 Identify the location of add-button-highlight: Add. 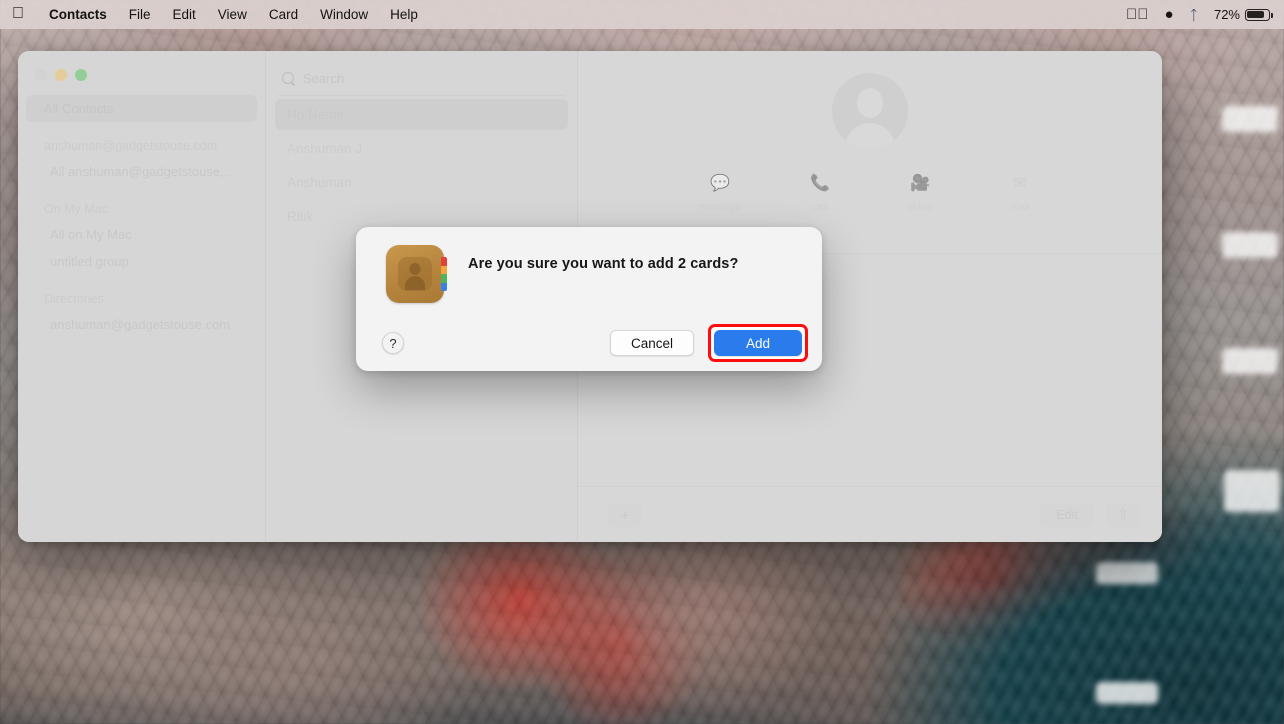
(758, 343).